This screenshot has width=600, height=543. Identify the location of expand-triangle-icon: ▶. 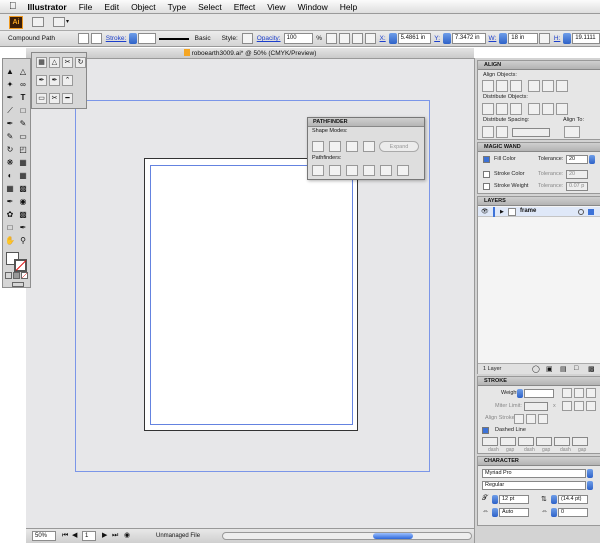
(502, 212).